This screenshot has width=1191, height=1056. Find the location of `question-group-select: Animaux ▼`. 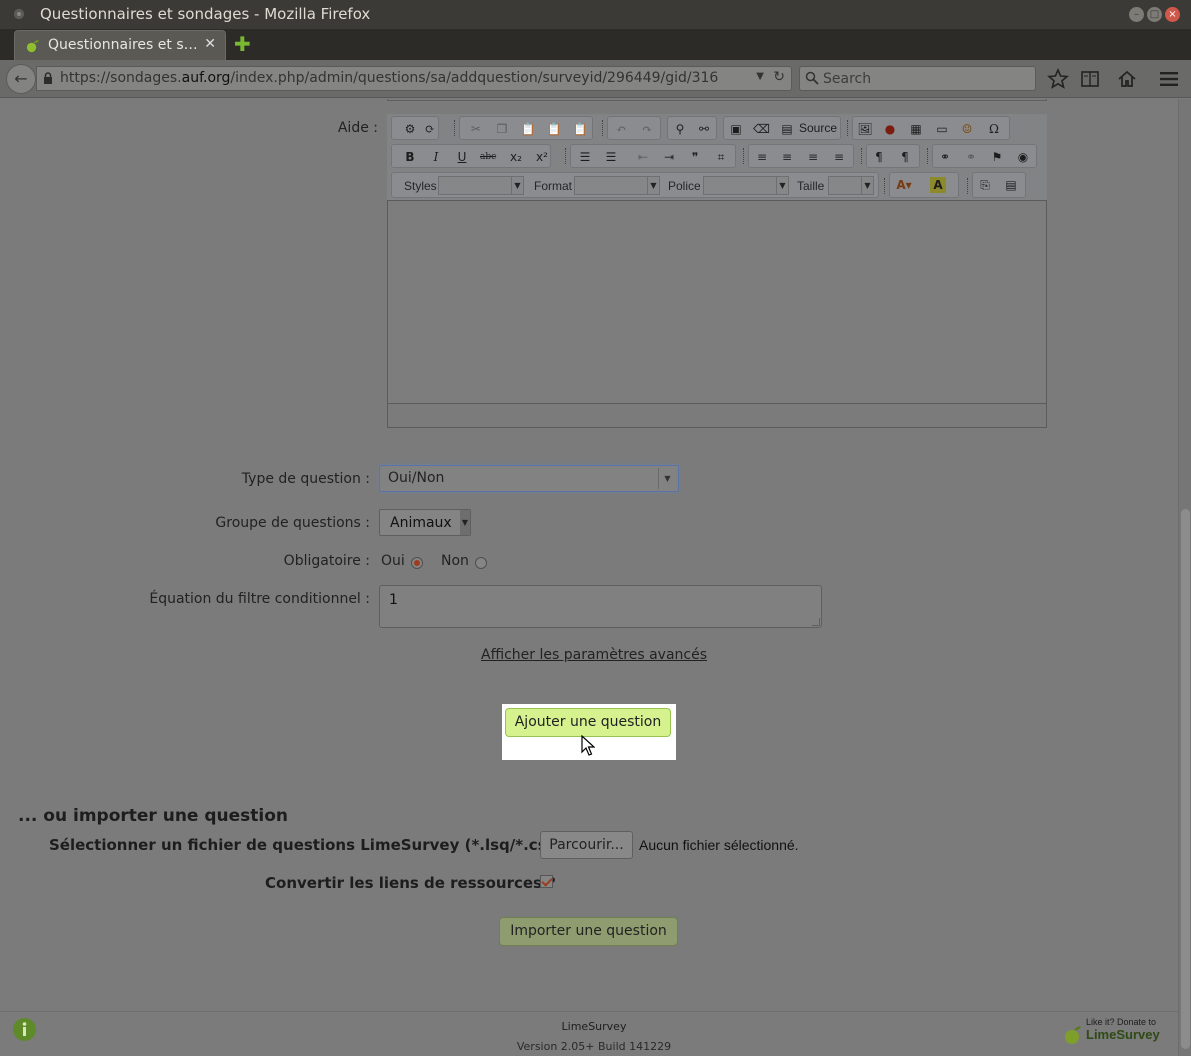

question-group-select: Animaux ▼ is located at coordinates (425, 522).